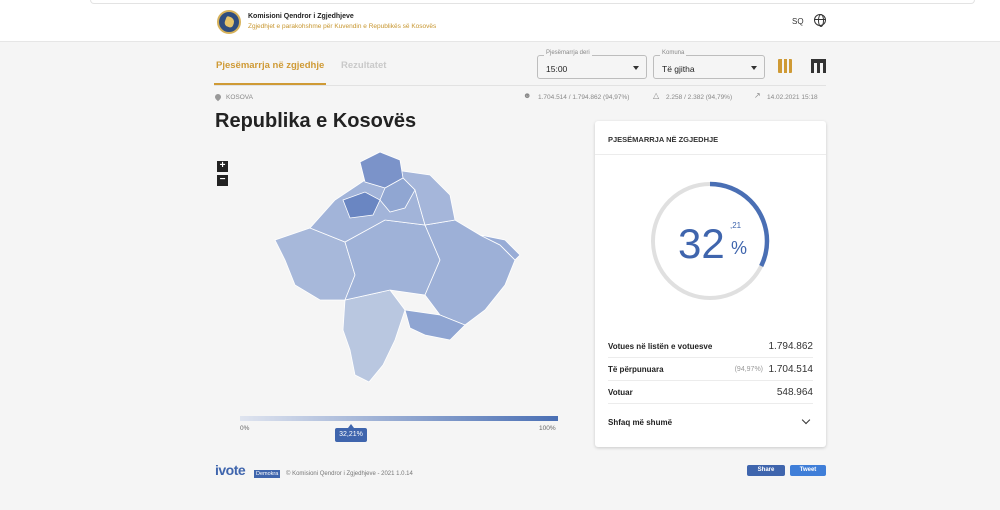  Describe the element at coordinates (710, 154) in the screenshot. I see `card-divider` at that location.